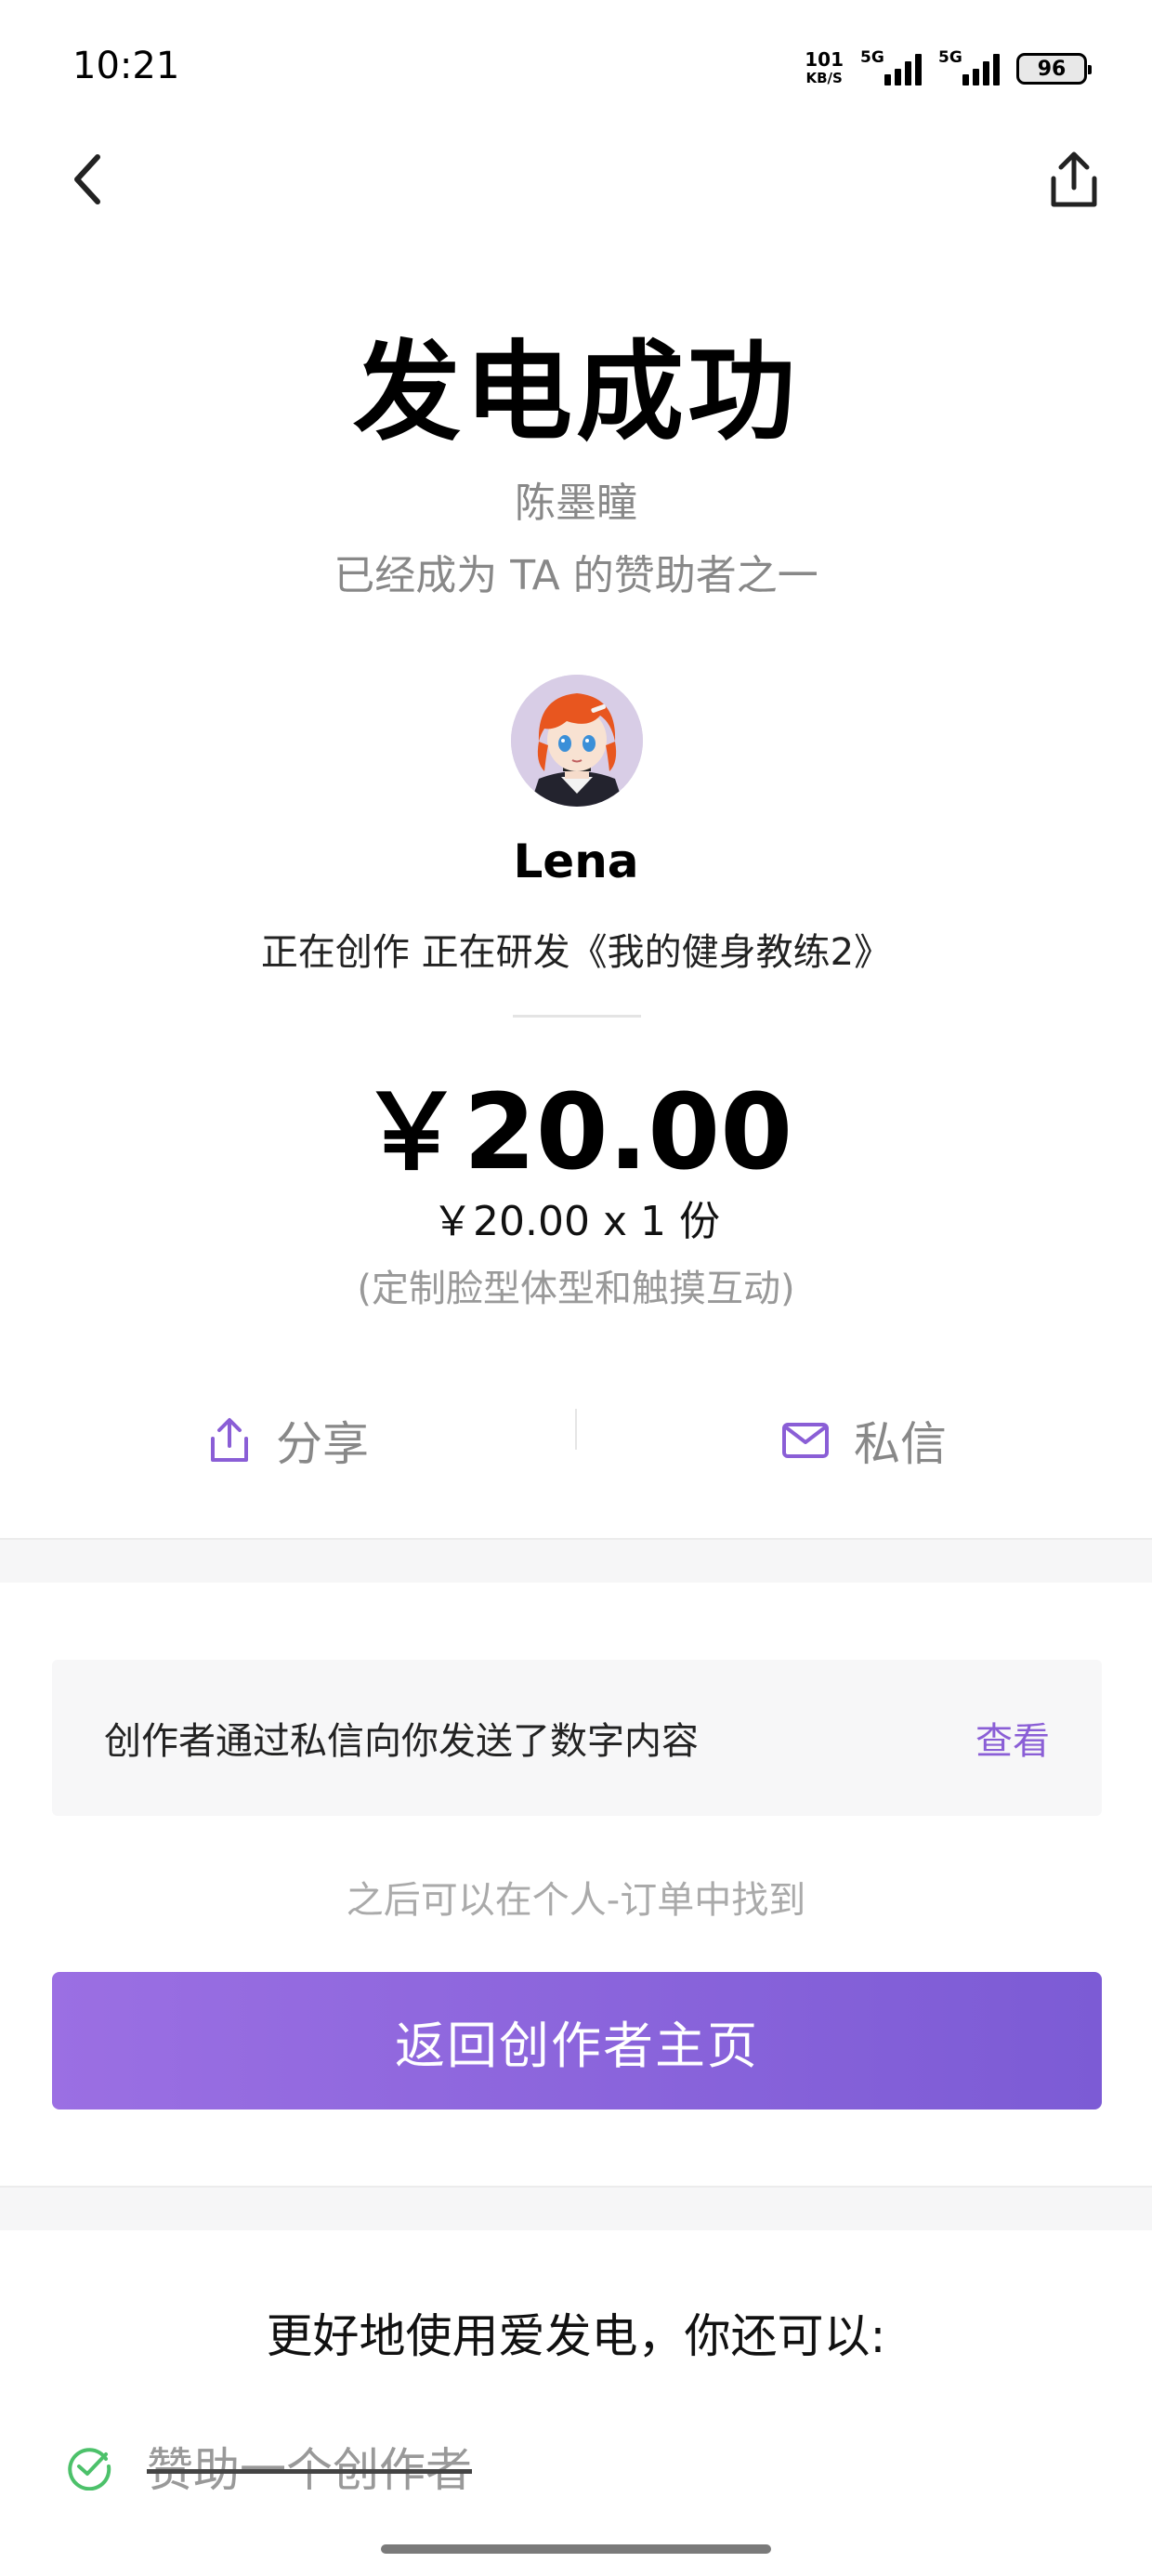  What do you see at coordinates (576, 2336) in the screenshot?
I see `tips-title: 更好地使用爱发电，你还可以:` at bounding box center [576, 2336].